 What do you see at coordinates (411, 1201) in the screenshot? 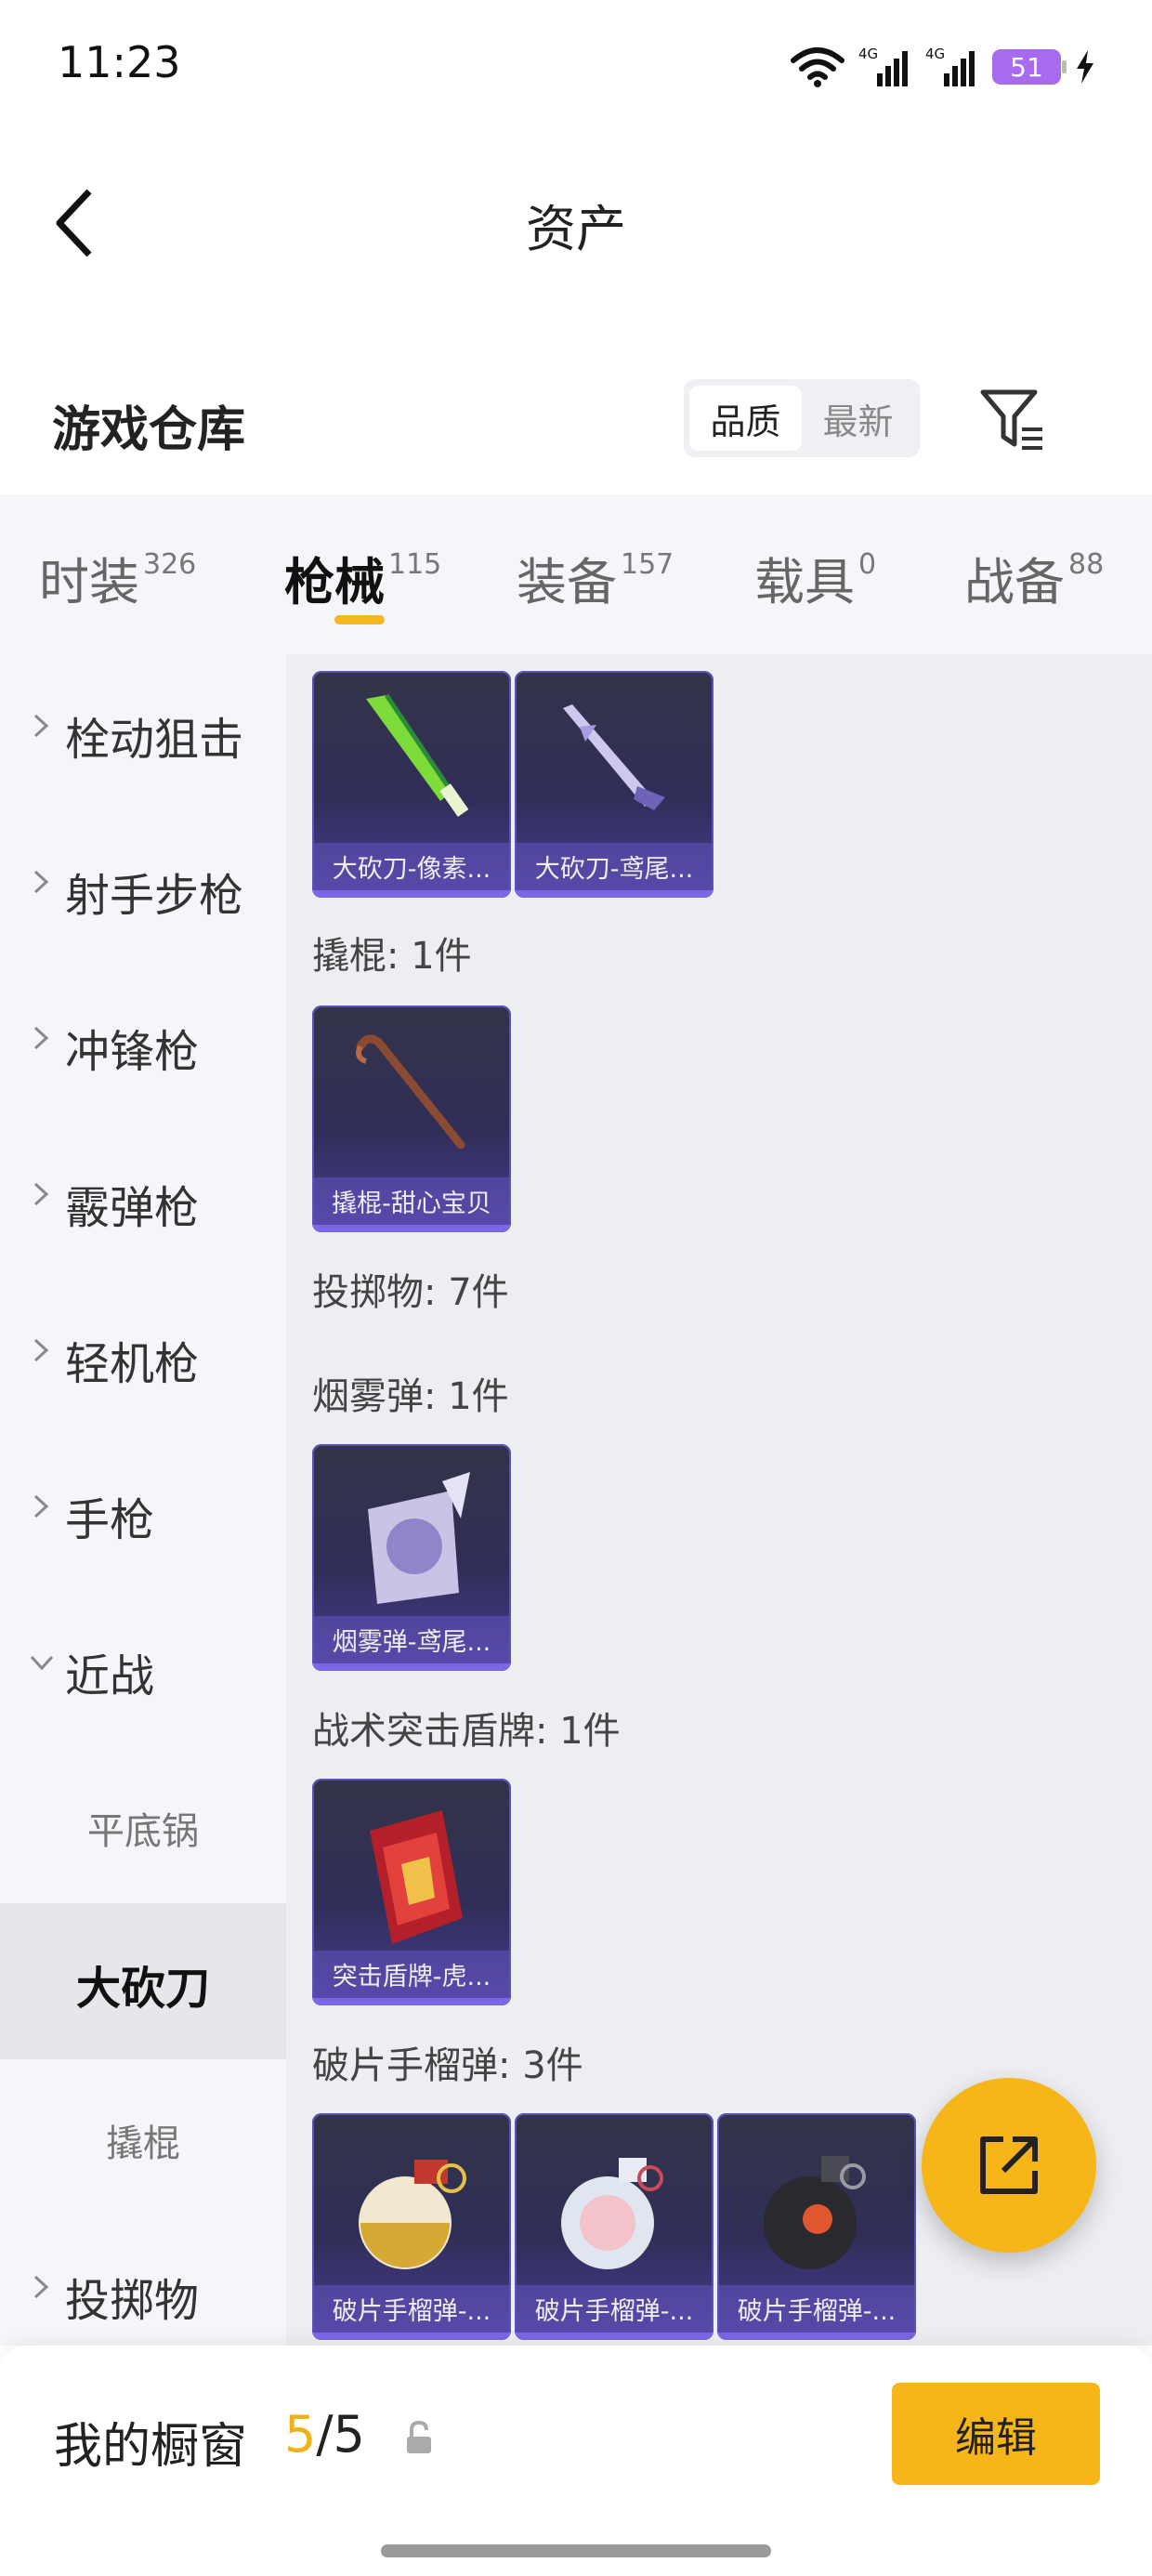
I see `item-card-name: 撬棍-甜心宝贝` at bounding box center [411, 1201].